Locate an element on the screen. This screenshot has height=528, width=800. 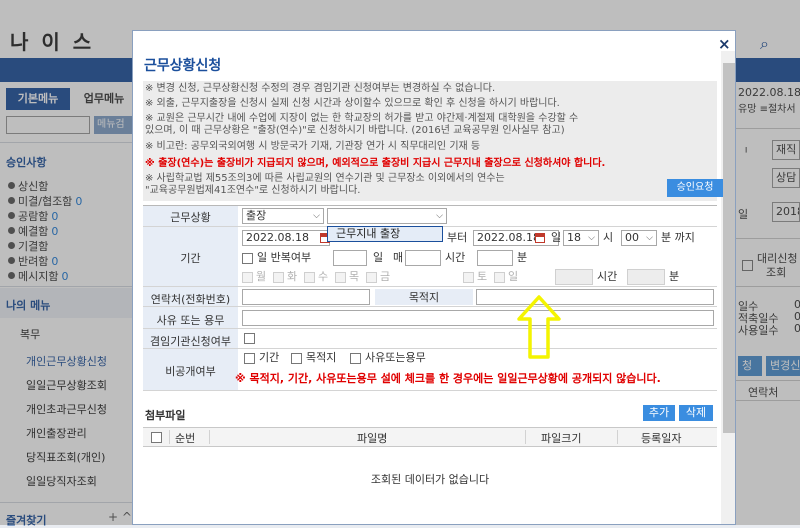
hour-select: 18 ⌵ is located at coordinates (581, 238).